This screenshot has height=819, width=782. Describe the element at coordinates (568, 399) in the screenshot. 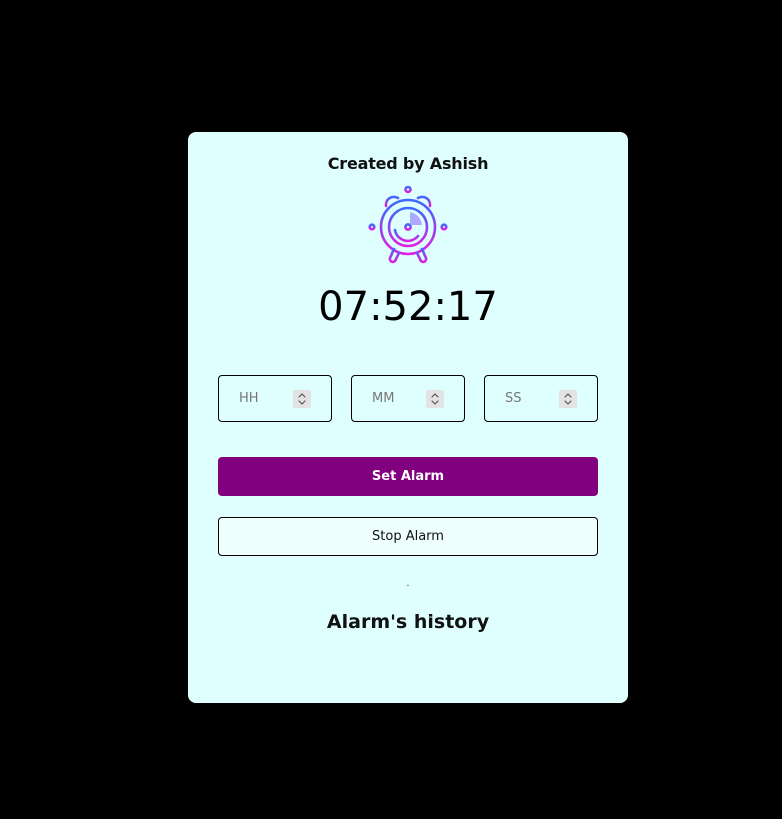

I see `seconds-spinner-icon` at that location.